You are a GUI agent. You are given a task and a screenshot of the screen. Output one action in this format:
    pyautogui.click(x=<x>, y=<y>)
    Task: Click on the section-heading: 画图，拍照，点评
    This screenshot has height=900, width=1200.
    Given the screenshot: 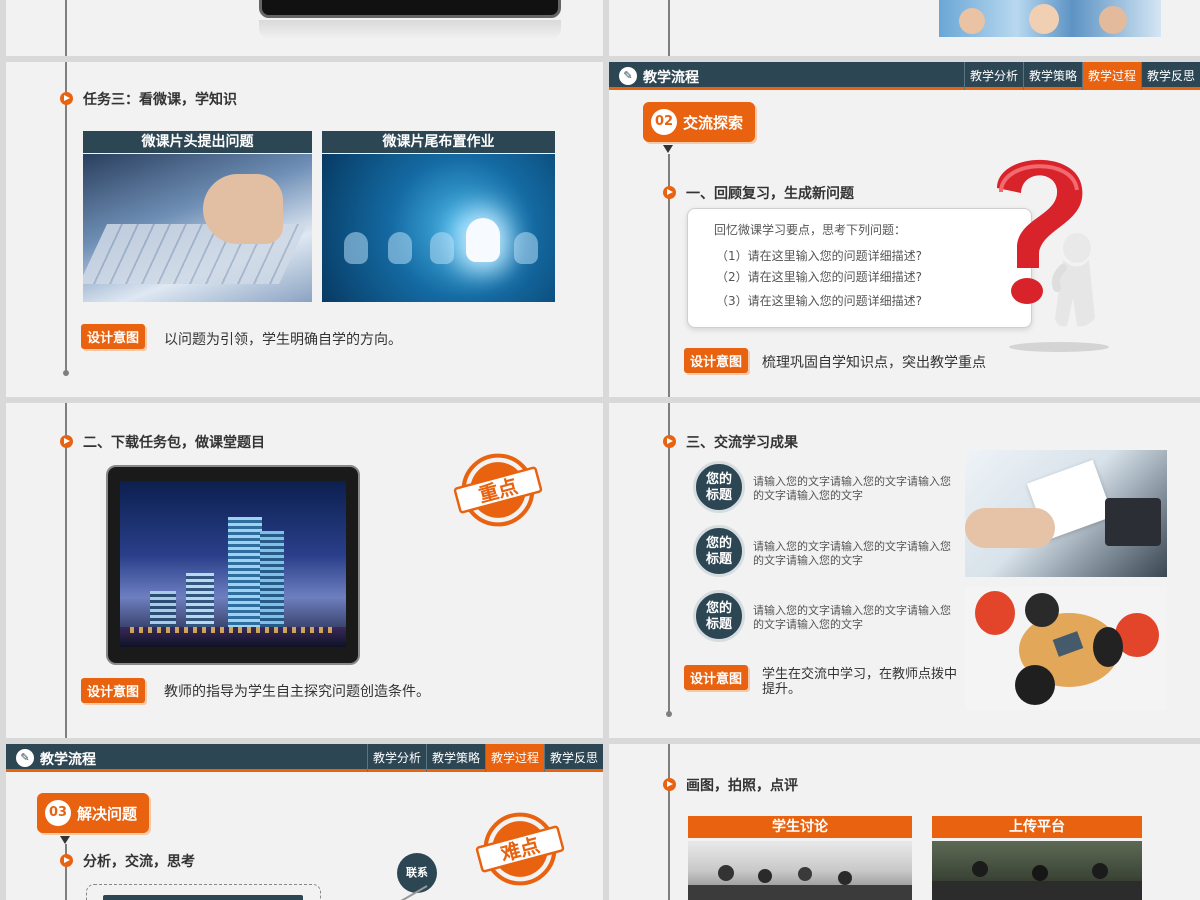 What is the action you would take?
    pyautogui.click(x=742, y=786)
    